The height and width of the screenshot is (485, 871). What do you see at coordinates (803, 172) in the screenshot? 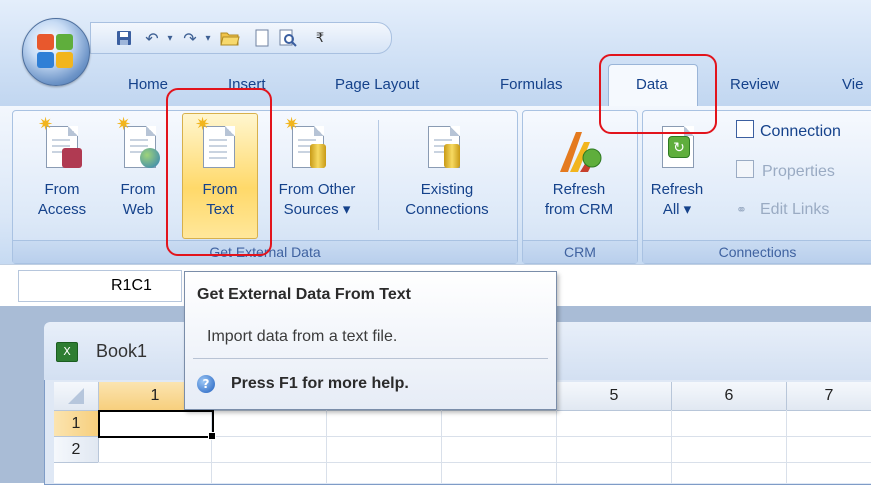
I see `properties-button: Properties` at bounding box center [803, 172].